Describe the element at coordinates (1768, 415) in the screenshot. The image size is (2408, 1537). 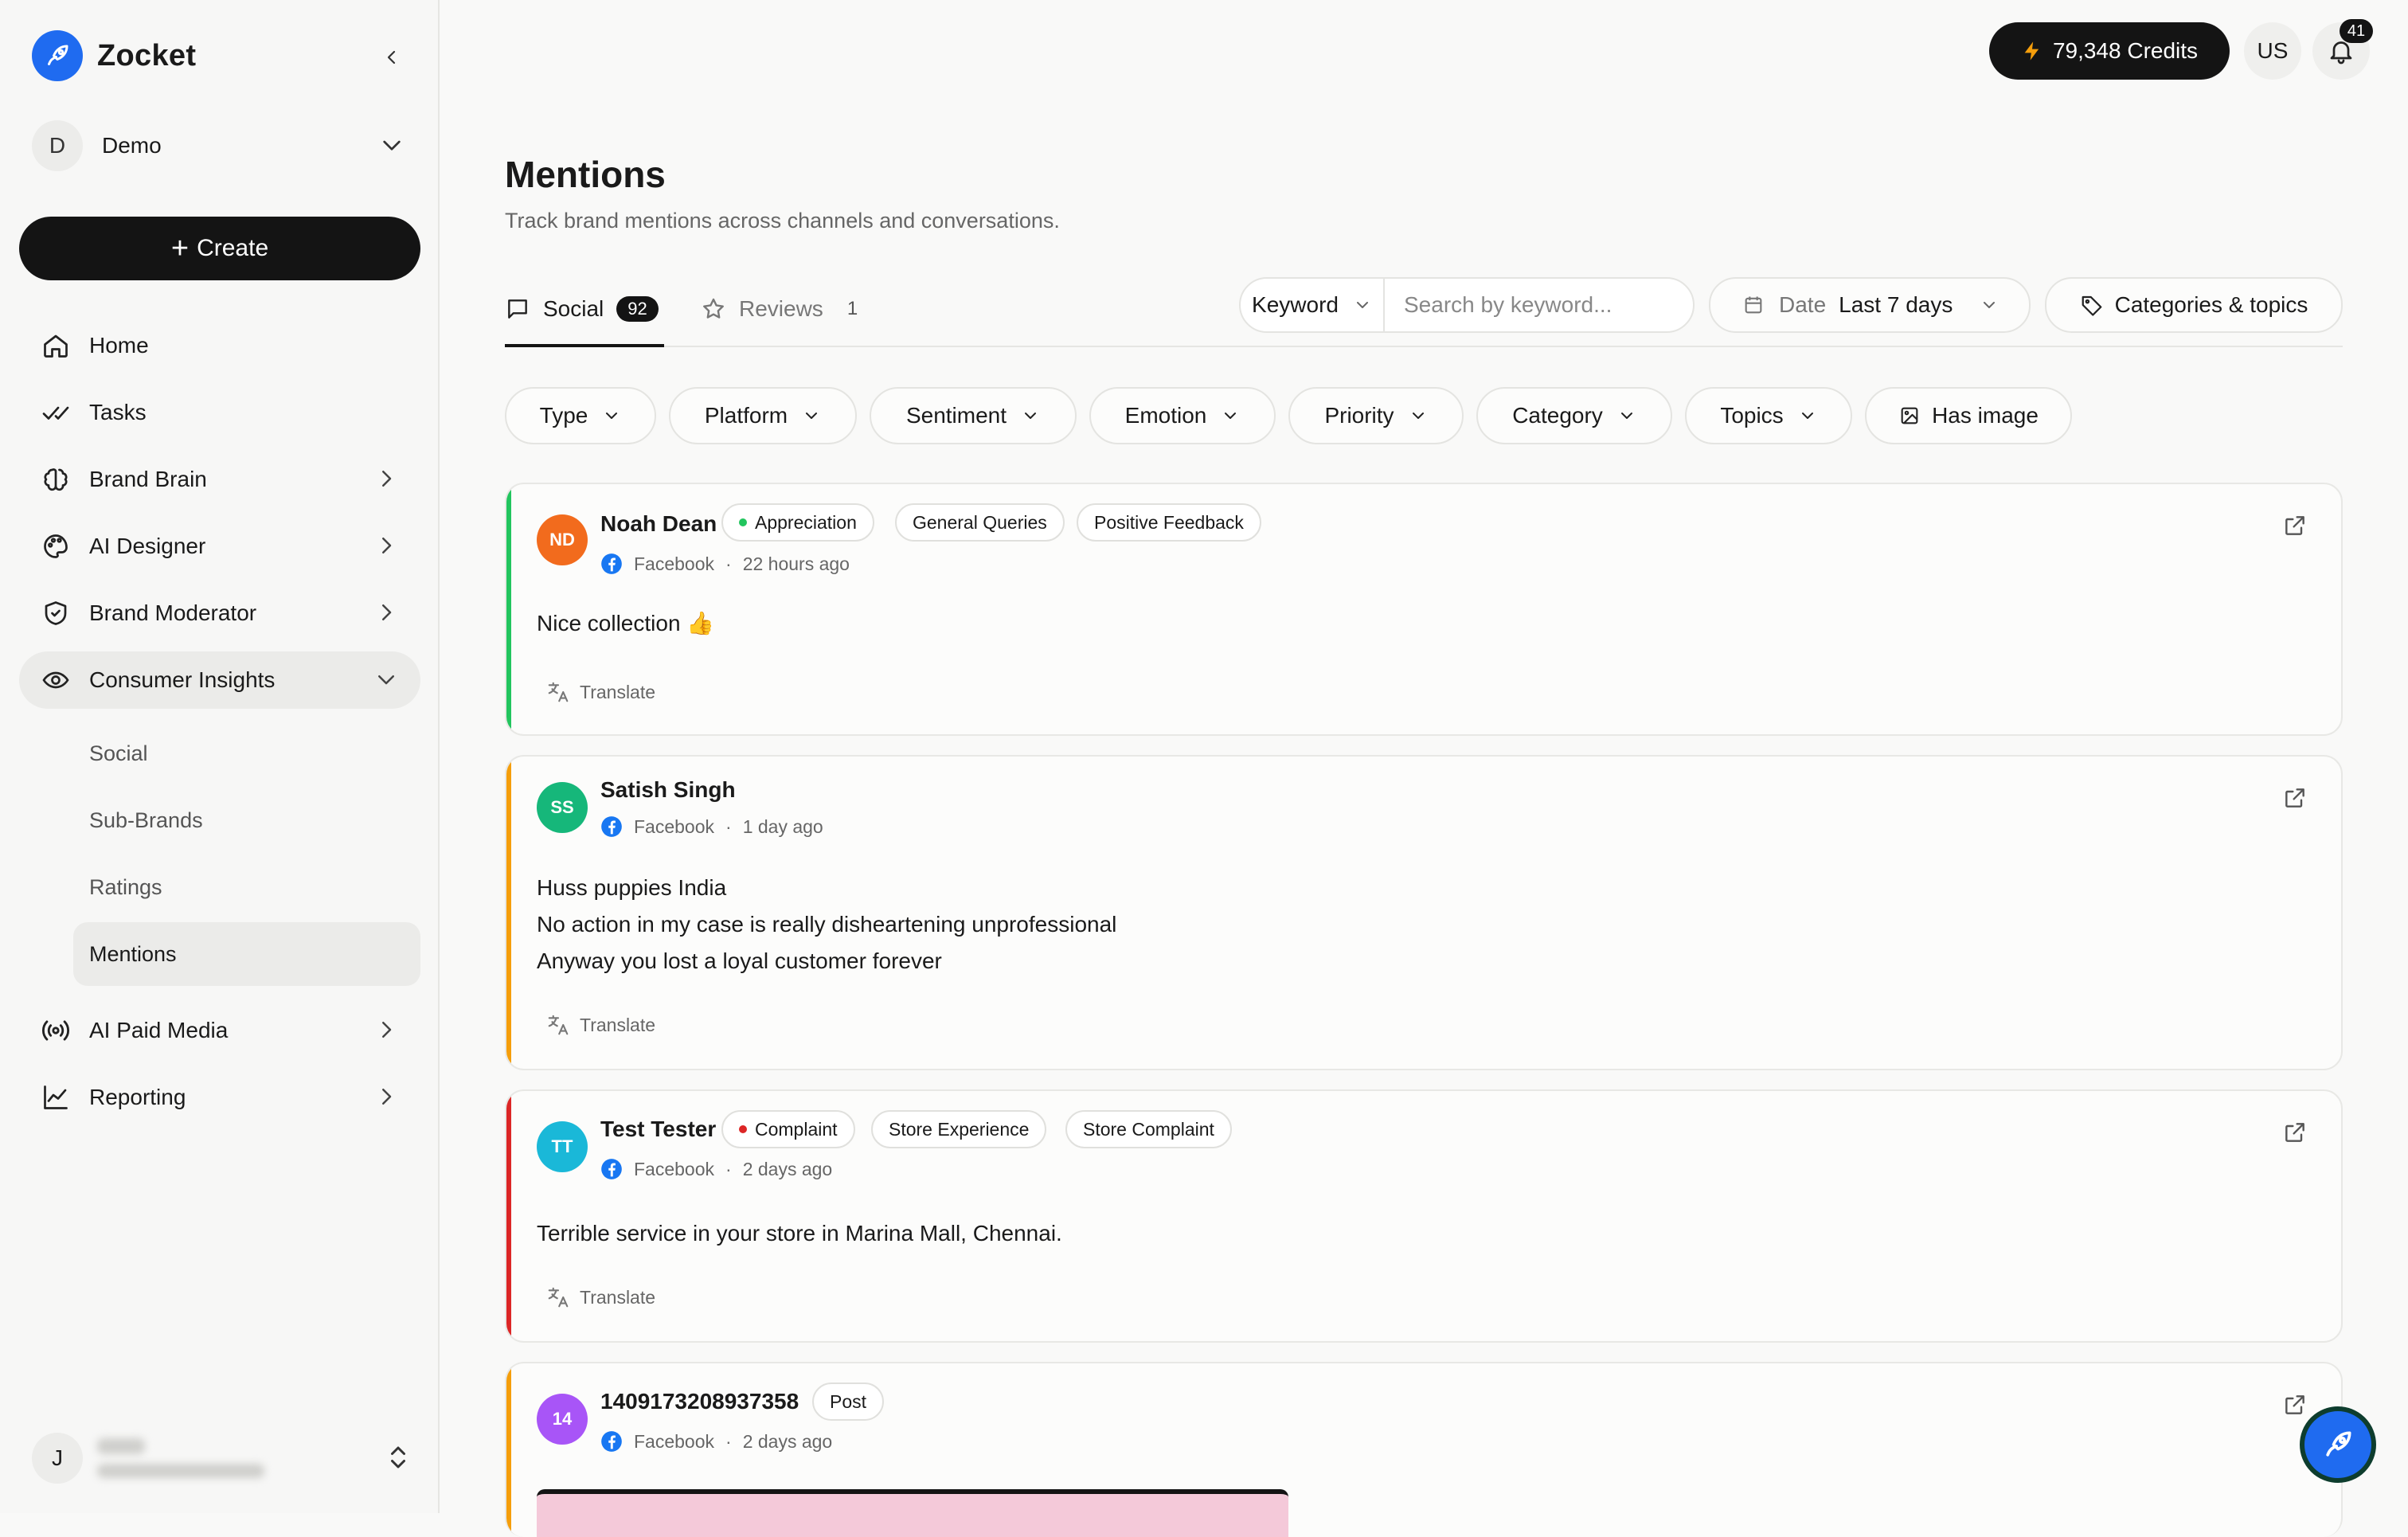
I see `filter-topics: Topics` at that location.